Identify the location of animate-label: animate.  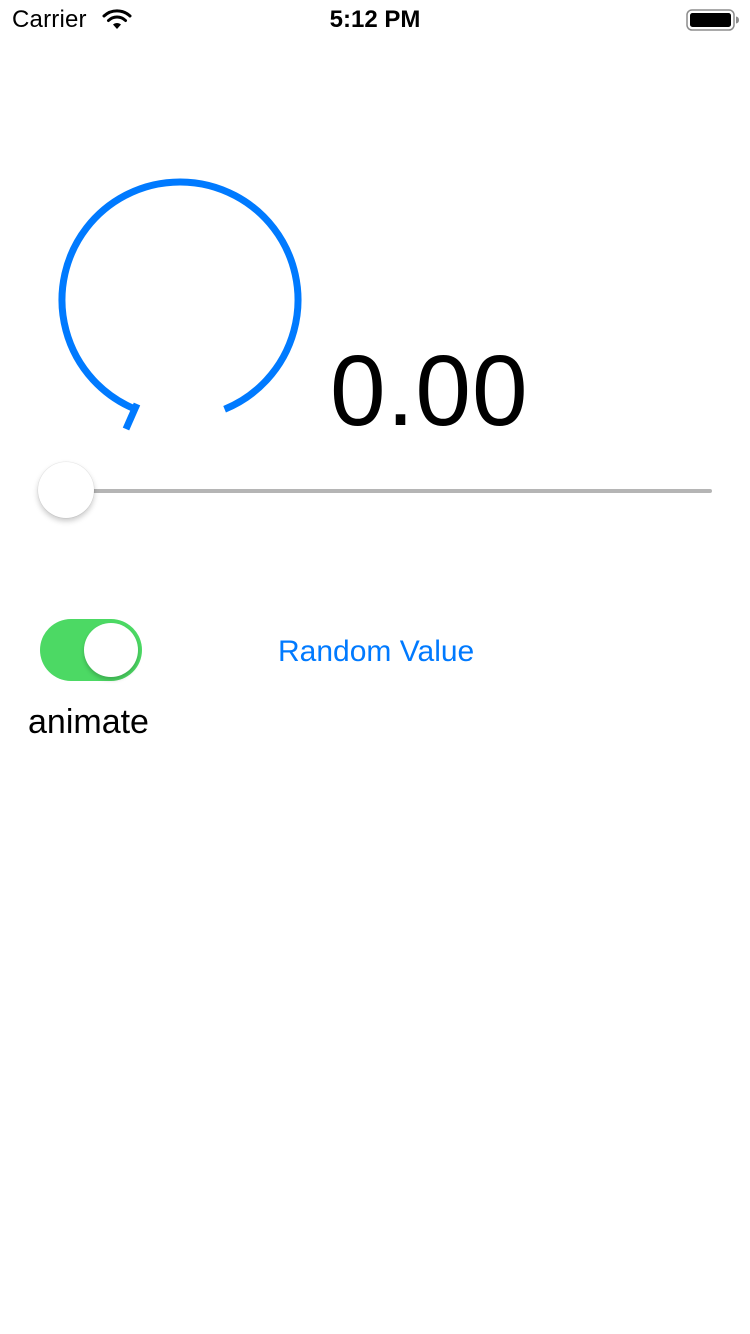
(88, 722).